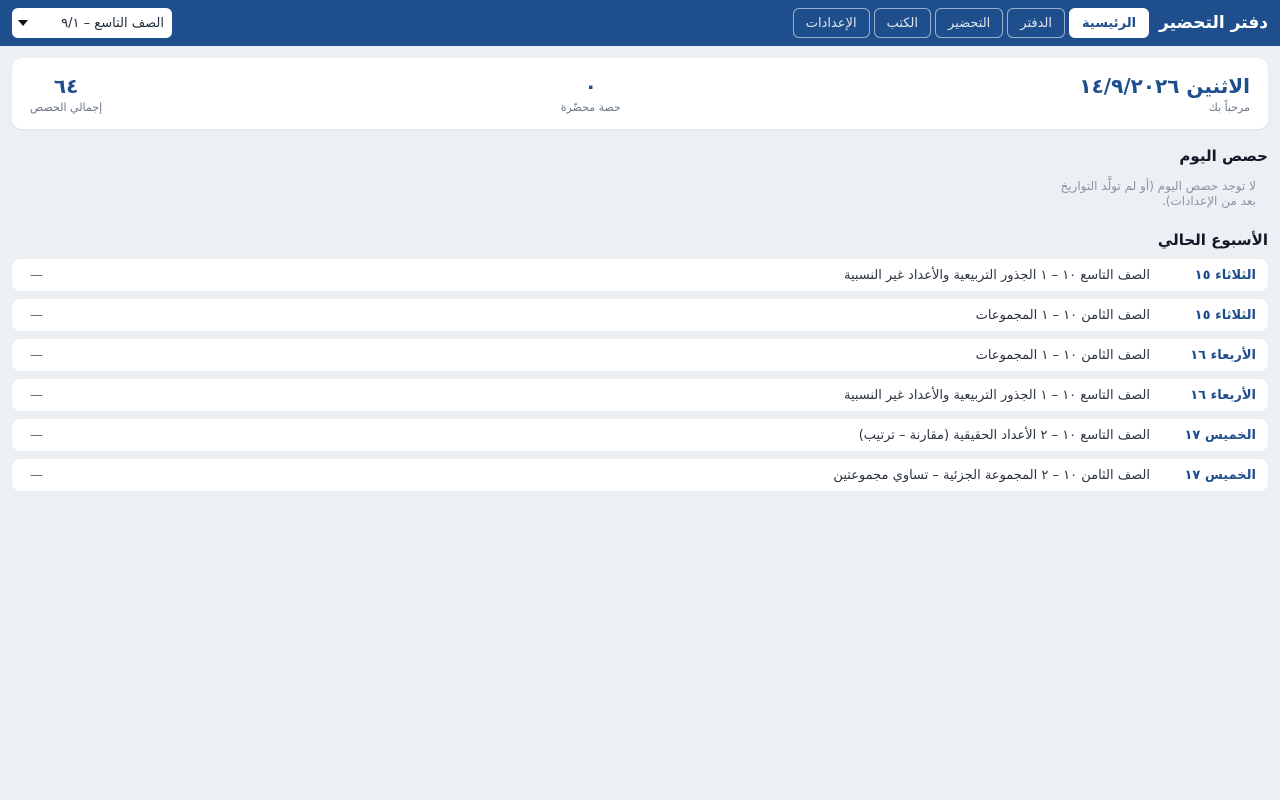 The width and height of the screenshot is (1280, 800). What do you see at coordinates (66, 86) in the screenshot?
I see `total-count: ٦٤` at bounding box center [66, 86].